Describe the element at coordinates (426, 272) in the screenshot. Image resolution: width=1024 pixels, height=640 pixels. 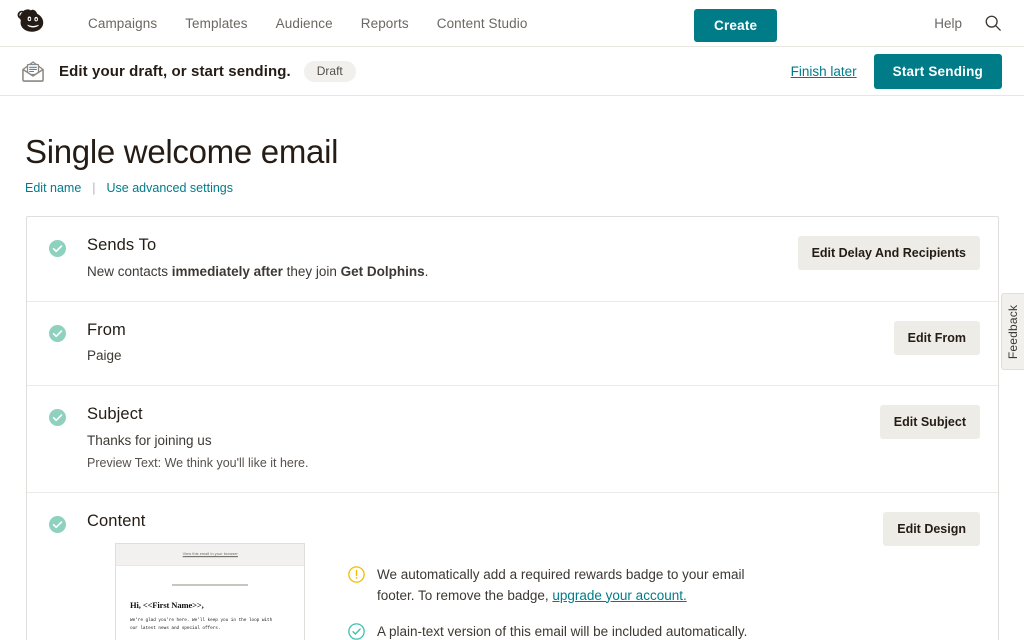
I see `sends-to-detail-suffix: .` at that location.